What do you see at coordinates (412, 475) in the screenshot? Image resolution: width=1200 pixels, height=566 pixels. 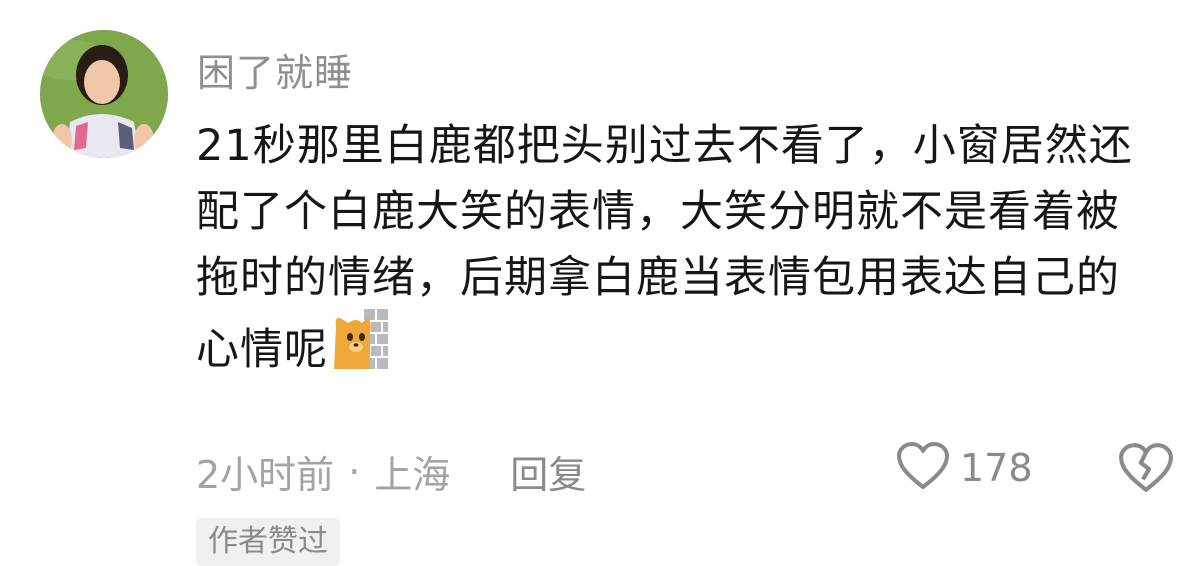 I see `location: 上海` at bounding box center [412, 475].